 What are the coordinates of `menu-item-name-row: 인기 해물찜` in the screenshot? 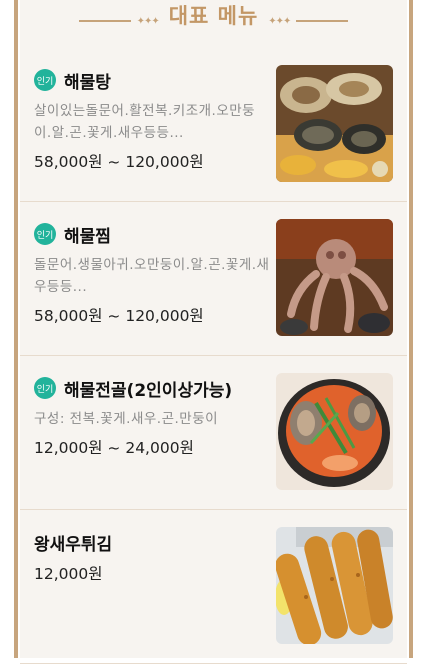 It's located at (152, 234).